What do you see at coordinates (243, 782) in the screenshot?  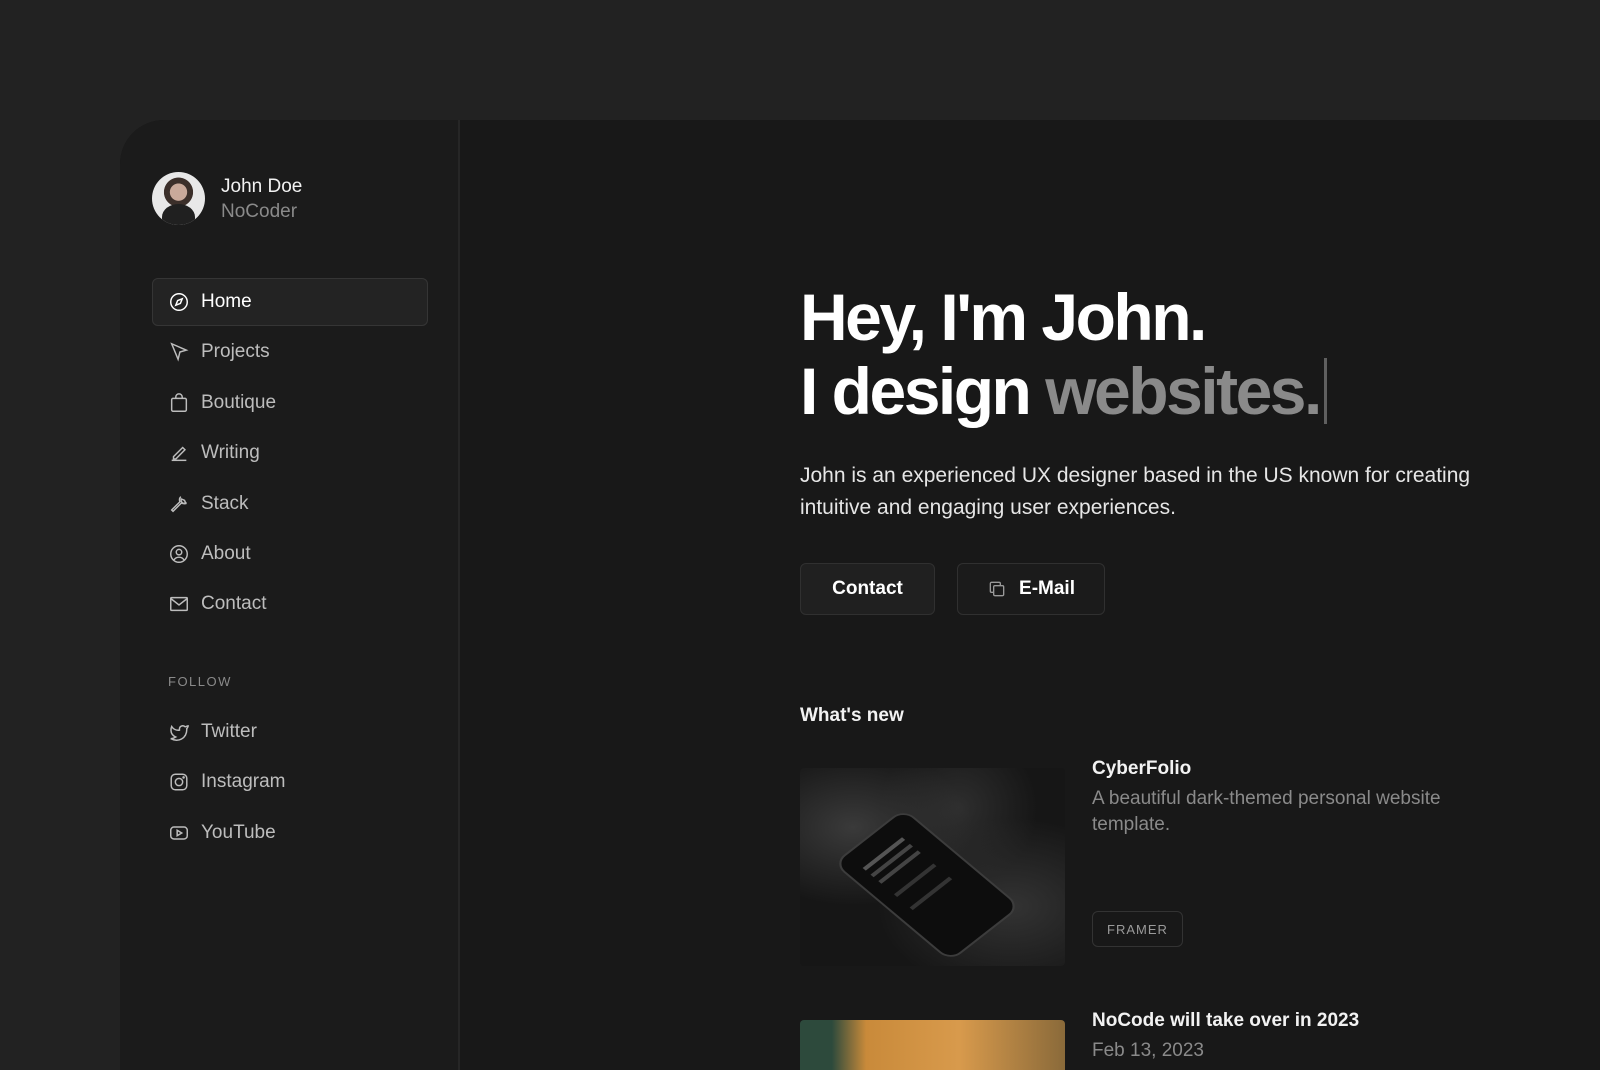 I see `sidebar-item-label: Instagram` at bounding box center [243, 782].